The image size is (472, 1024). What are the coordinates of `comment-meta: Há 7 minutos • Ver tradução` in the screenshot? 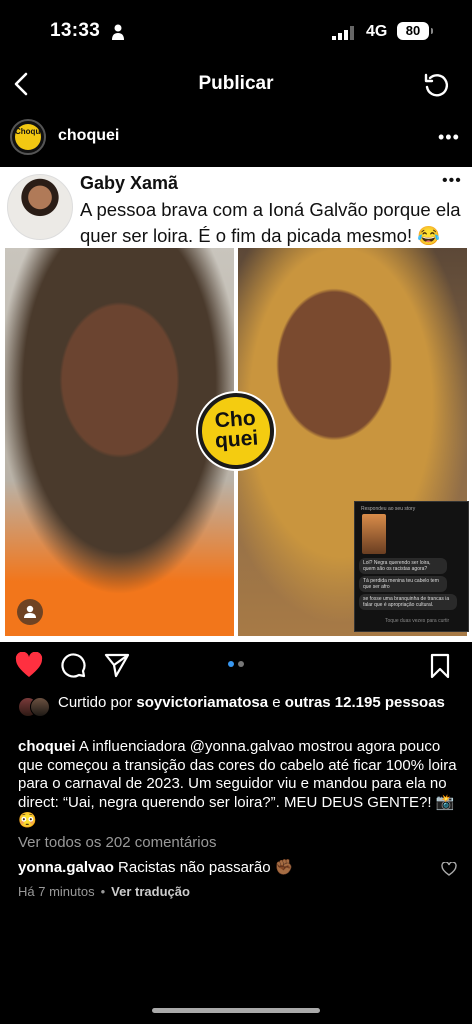 It's located at (104, 891).